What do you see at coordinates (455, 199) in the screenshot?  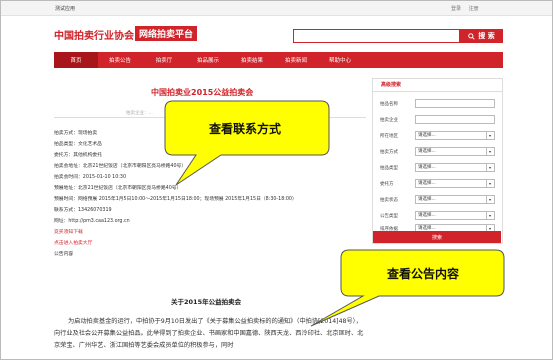 I see `status-select: 请选择... ▾` at bounding box center [455, 199].